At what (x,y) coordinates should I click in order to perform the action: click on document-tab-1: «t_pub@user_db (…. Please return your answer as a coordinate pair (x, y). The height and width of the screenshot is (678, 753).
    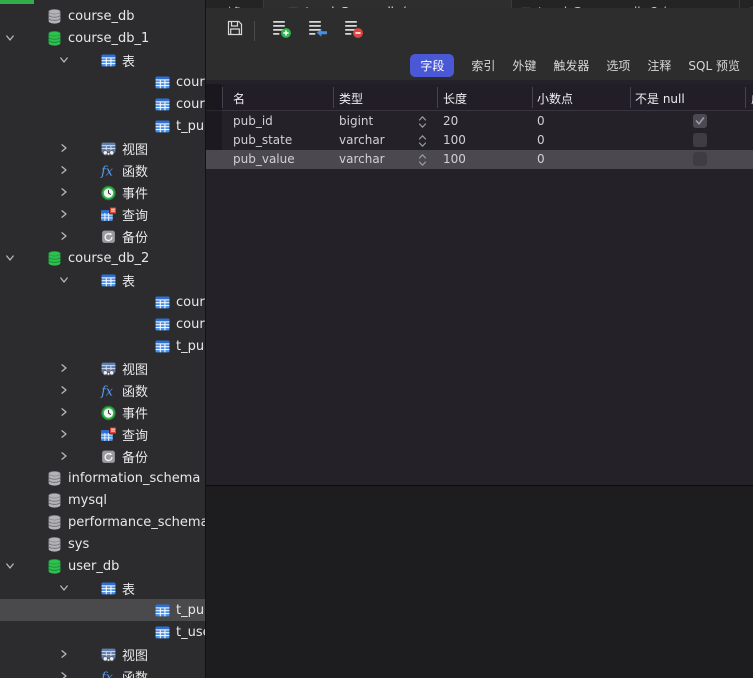
    Looking at the image, I should click on (387, 4).